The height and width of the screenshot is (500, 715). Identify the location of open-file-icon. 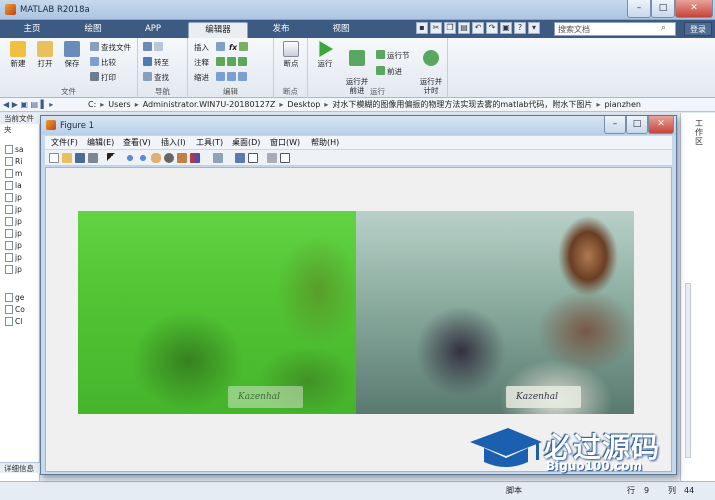
(67, 158).